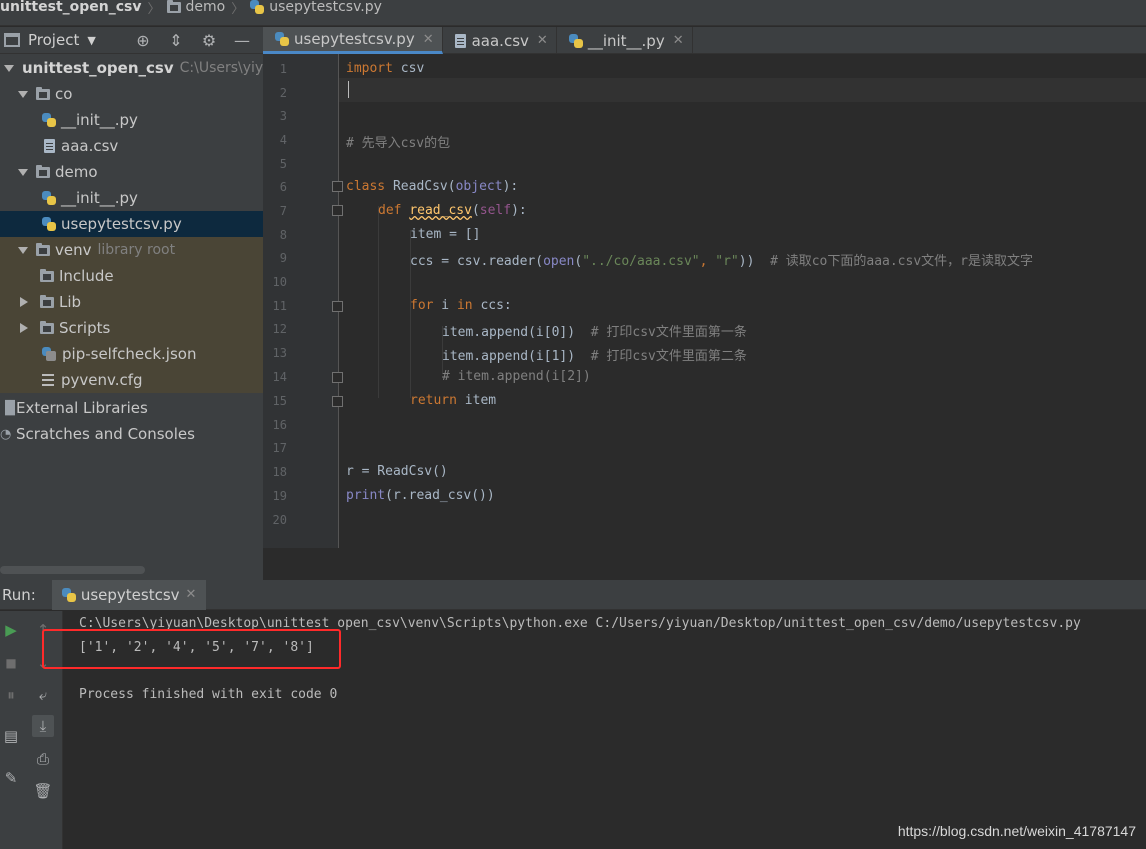 Image resolution: width=1146 pixels, height=849 pixels. I want to click on gear-icon: ⚙, so click(209, 40).